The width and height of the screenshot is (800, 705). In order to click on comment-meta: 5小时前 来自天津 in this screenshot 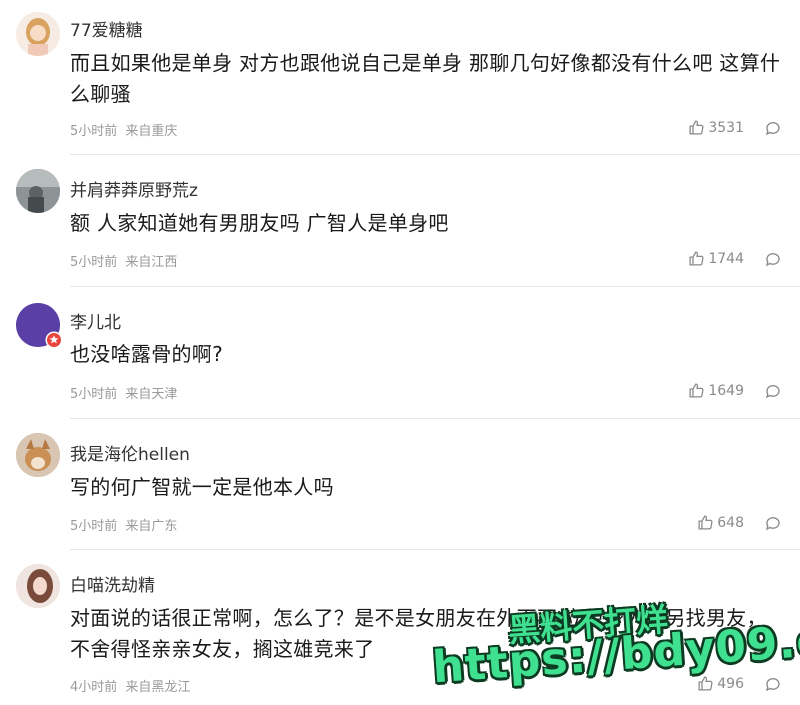, I will do `click(123, 392)`.